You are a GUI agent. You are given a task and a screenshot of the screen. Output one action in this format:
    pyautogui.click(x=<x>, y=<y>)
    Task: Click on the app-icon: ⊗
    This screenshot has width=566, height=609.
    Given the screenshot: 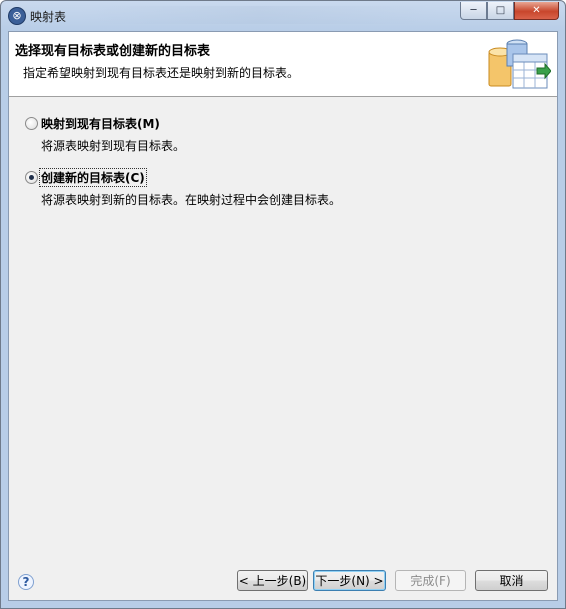 What is the action you would take?
    pyautogui.click(x=17, y=16)
    